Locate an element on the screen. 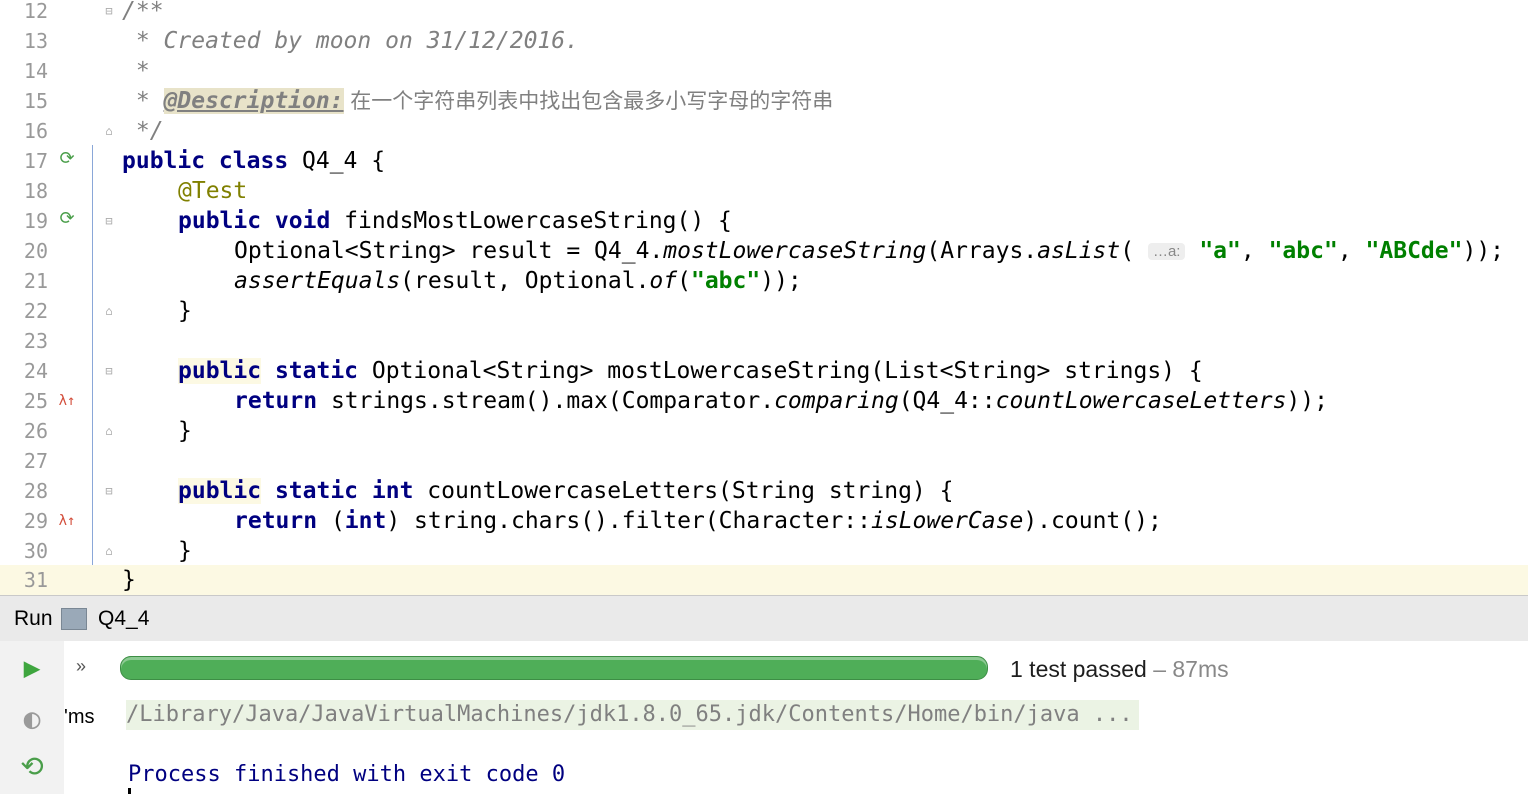 The image size is (1528, 794). stop-icon: ◐ is located at coordinates (32, 719).